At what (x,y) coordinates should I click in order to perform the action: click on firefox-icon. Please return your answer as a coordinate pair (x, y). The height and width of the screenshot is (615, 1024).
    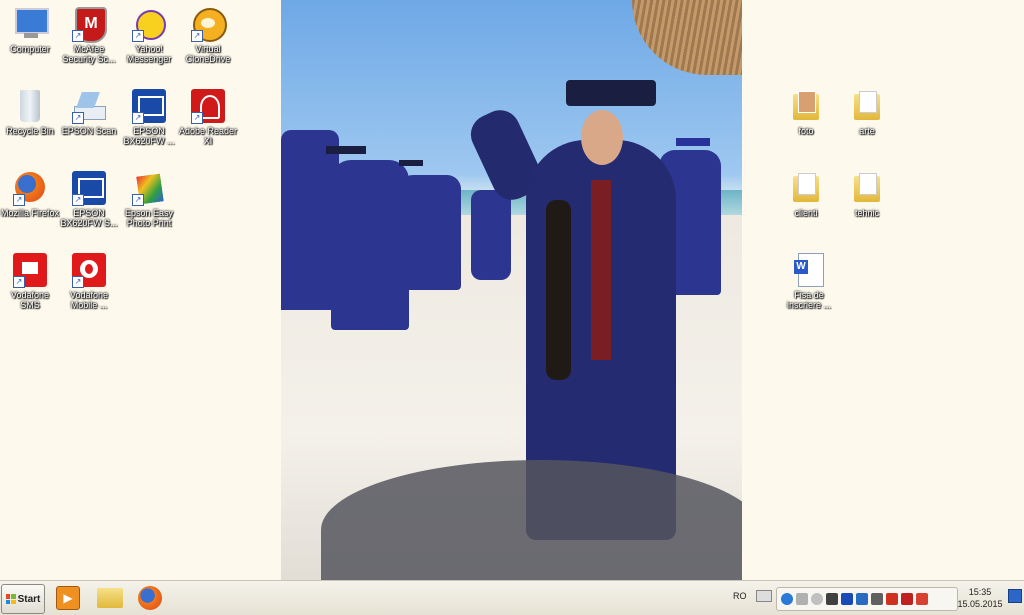
    Looking at the image, I should click on (150, 598).